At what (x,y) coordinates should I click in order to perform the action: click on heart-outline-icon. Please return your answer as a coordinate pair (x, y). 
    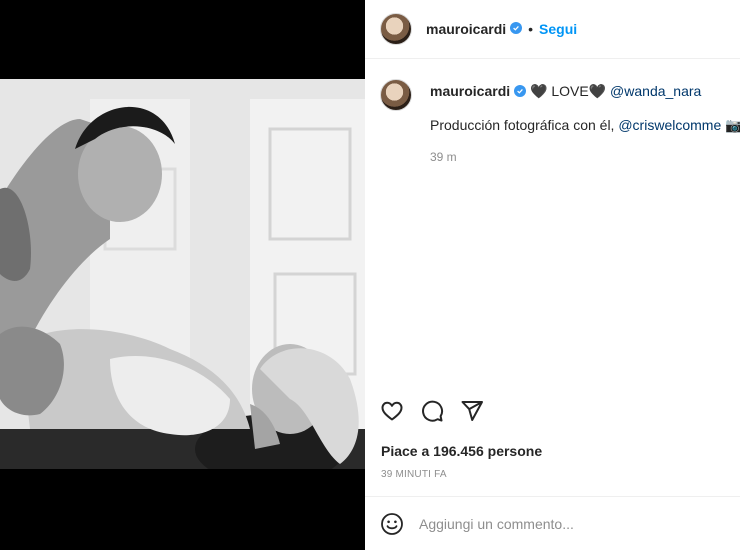
    Looking at the image, I should click on (392, 411).